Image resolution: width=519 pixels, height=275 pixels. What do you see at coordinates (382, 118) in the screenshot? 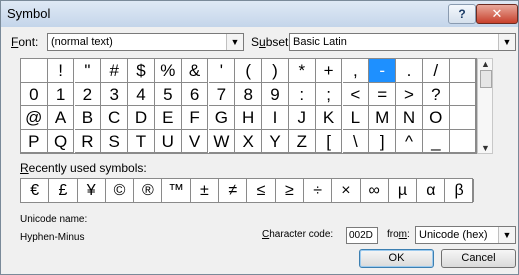
I see `symbol-cell: M` at bounding box center [382, 118].